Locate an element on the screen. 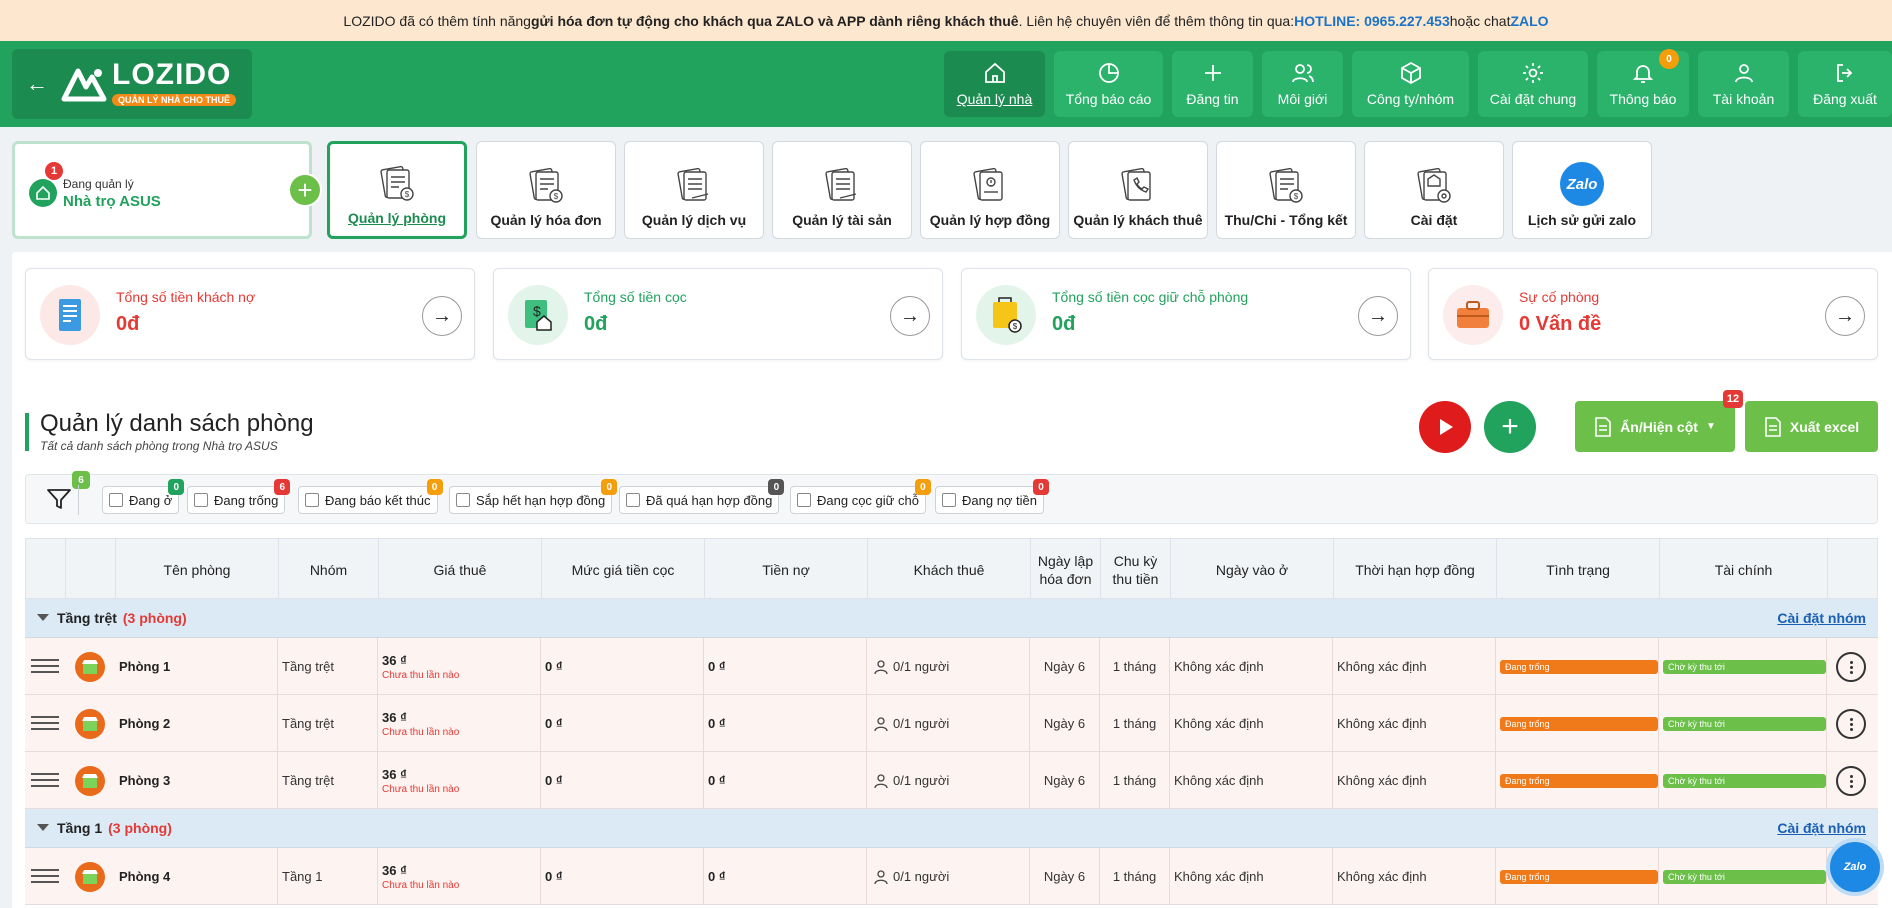 The height and width of the screenshot is (908, 1892). filter-chip-occupied: Đang ở0 is located at coordinates (143, 496).